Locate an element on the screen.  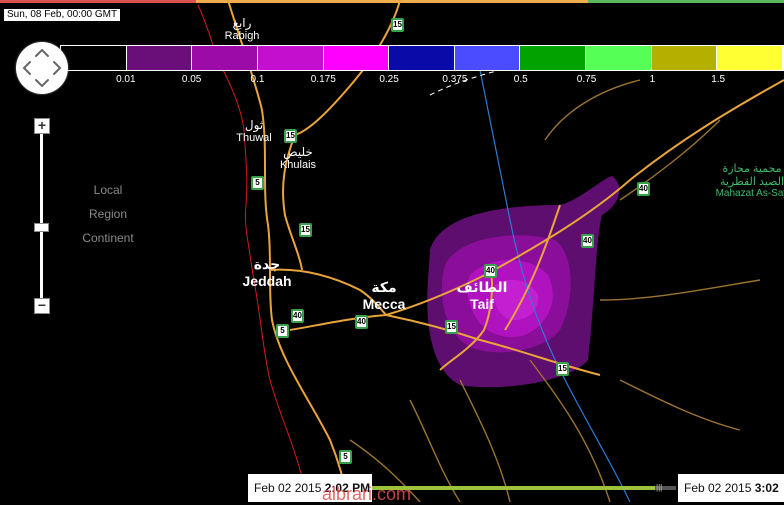
place-thuwal: ثول Thuwal is located at coordinates (254, 131).